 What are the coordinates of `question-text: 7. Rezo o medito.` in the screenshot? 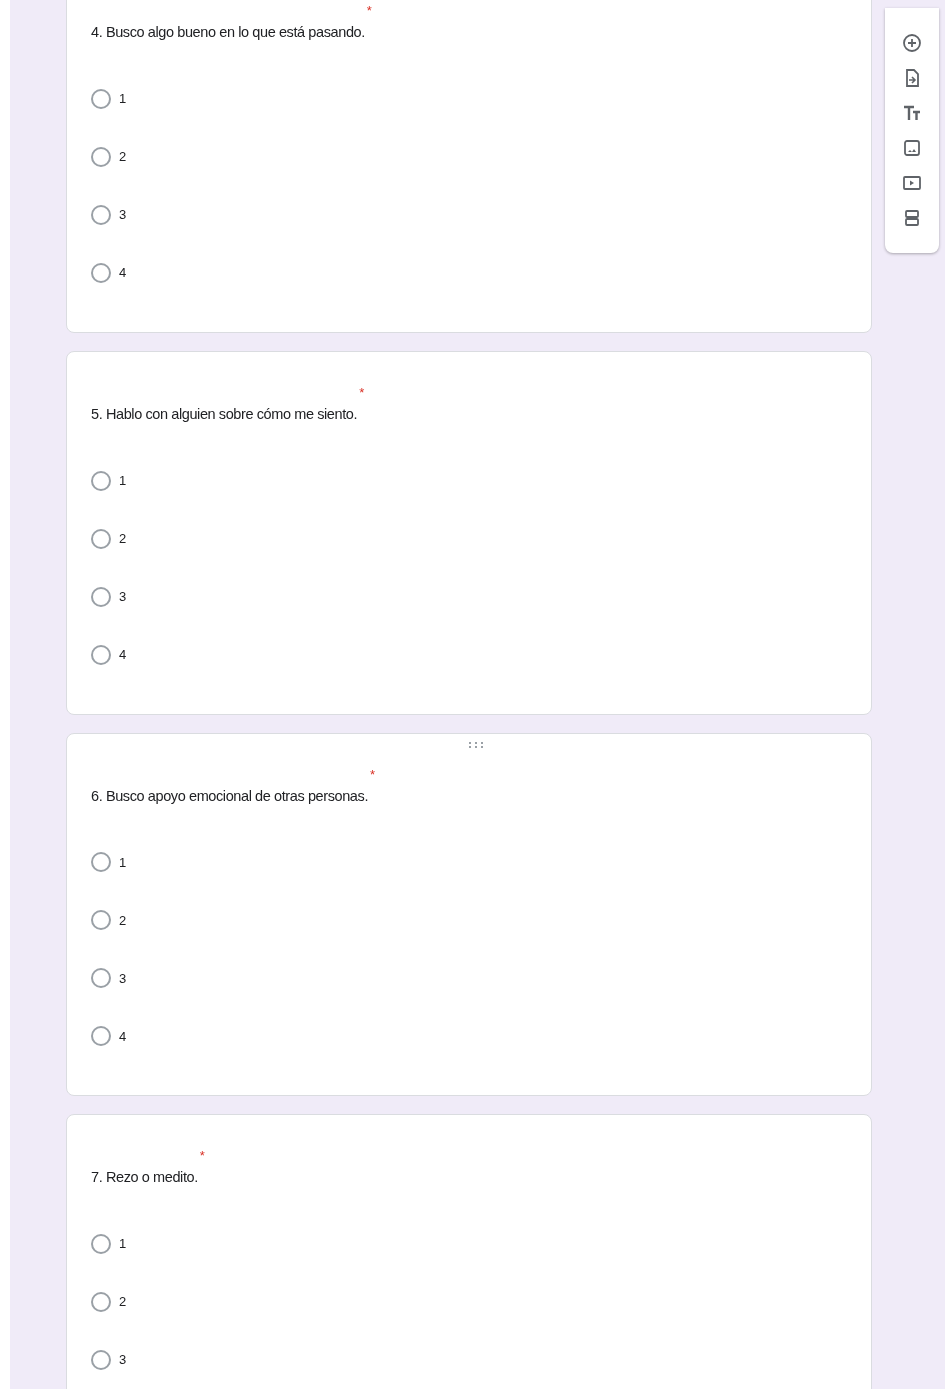 It's located at (144, 1177).